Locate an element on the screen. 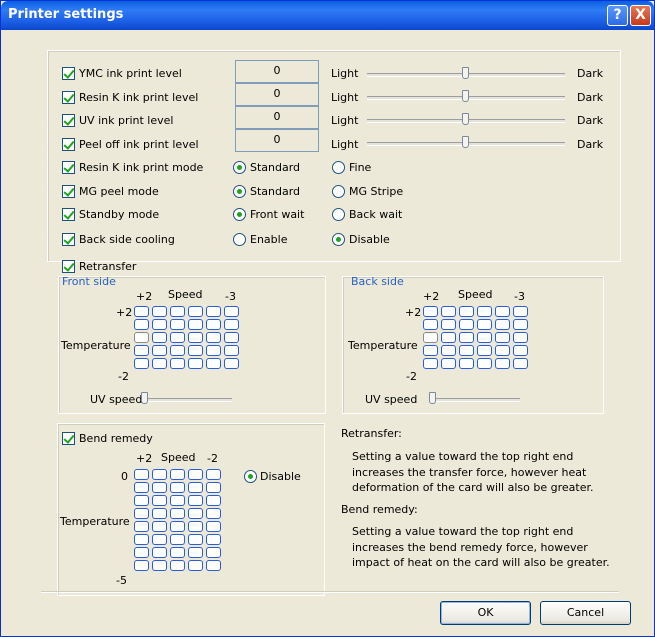 The height and width of the screenshot is (637, 655). resin-checkbox is located at coordinates (68, 97).